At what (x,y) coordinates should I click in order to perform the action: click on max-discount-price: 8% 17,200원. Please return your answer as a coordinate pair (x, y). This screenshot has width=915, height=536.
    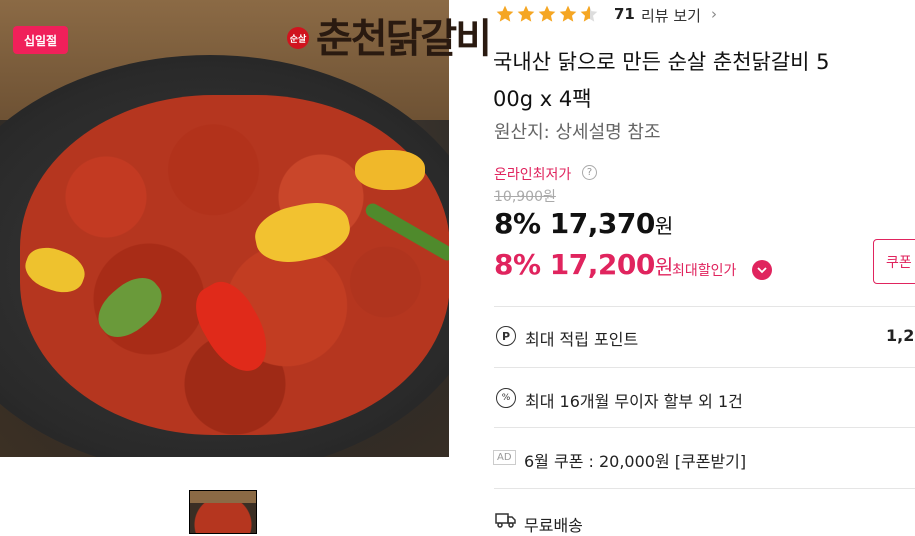
    Looking at the image, I should click on (583, 264).